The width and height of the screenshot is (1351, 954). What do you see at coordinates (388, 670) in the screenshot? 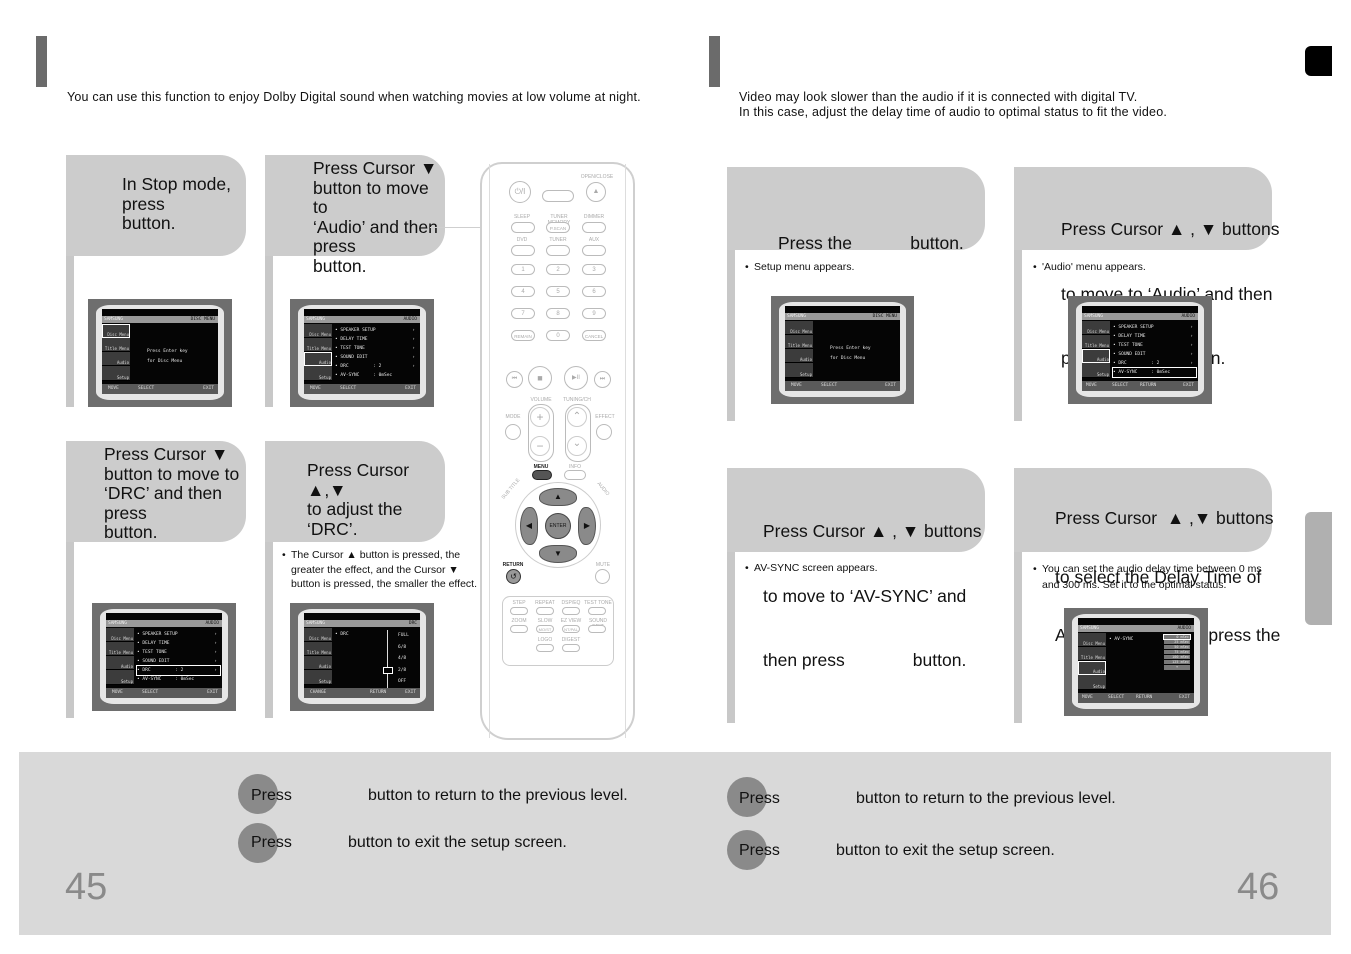
I see `drc-slider-thumb` at bounding box center [388, 670].